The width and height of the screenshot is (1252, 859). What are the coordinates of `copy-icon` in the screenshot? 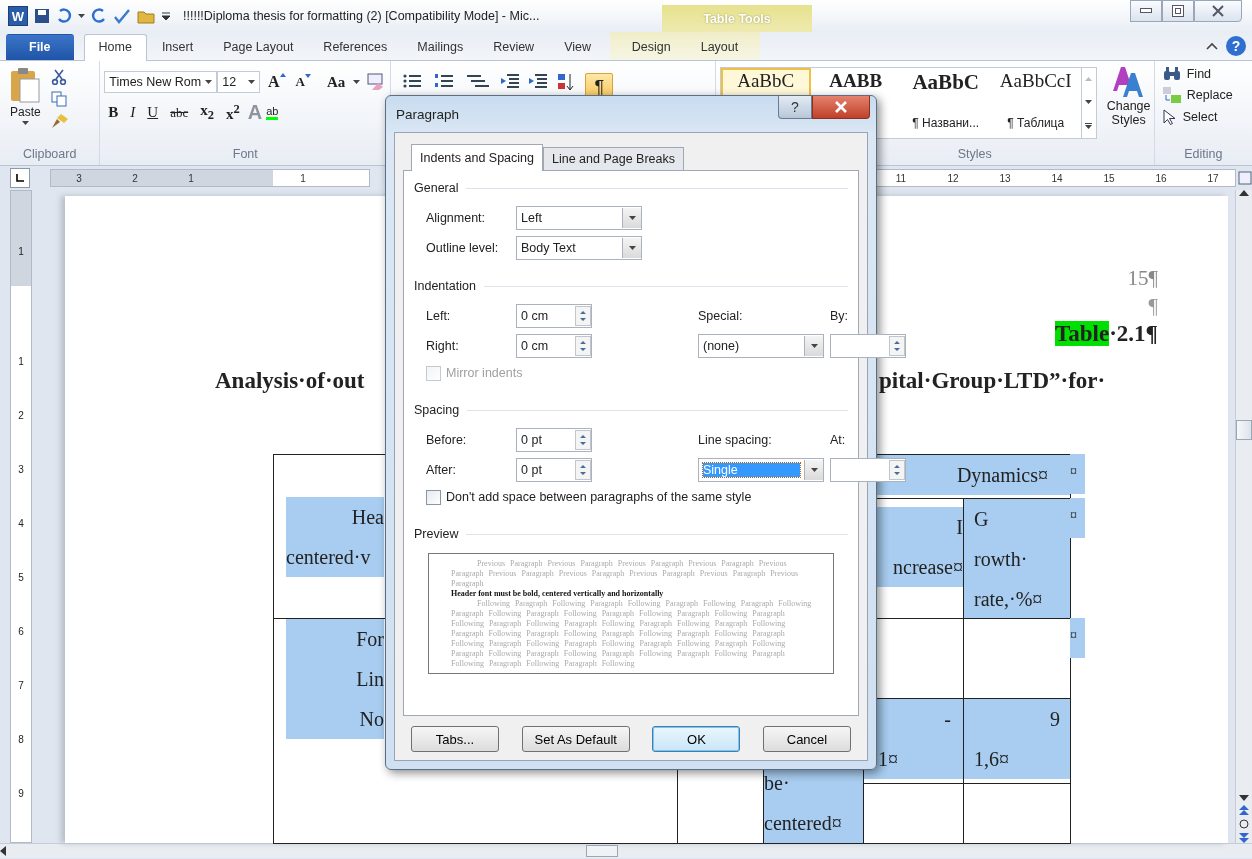 It's located at (58, 99).